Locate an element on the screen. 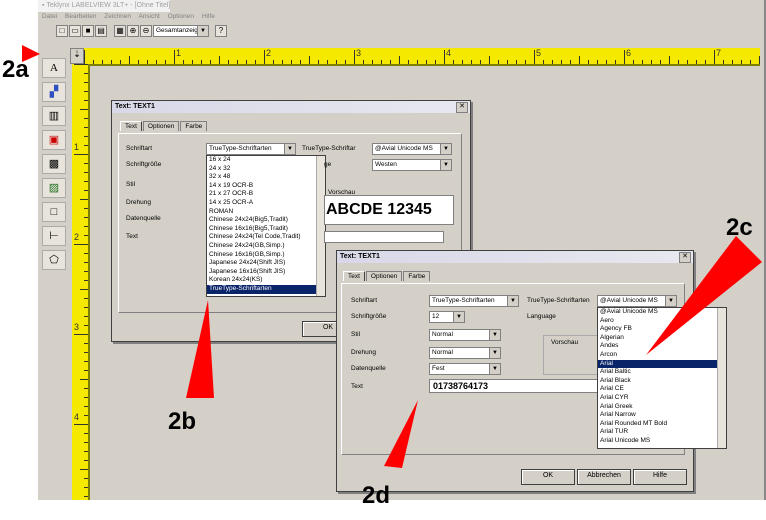 The image size is (766, 520). callout-2d: 2d is located at coordinates (376, 495).